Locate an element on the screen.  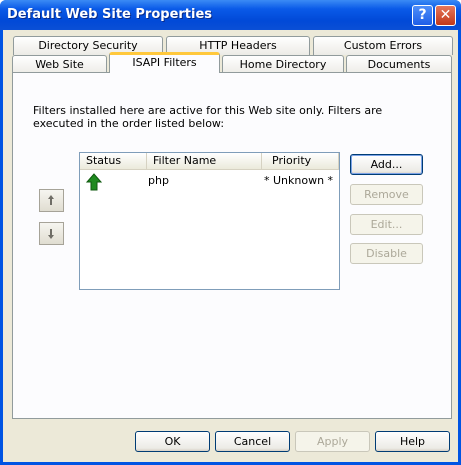
move-down-button is located at coordinates (51, 233).